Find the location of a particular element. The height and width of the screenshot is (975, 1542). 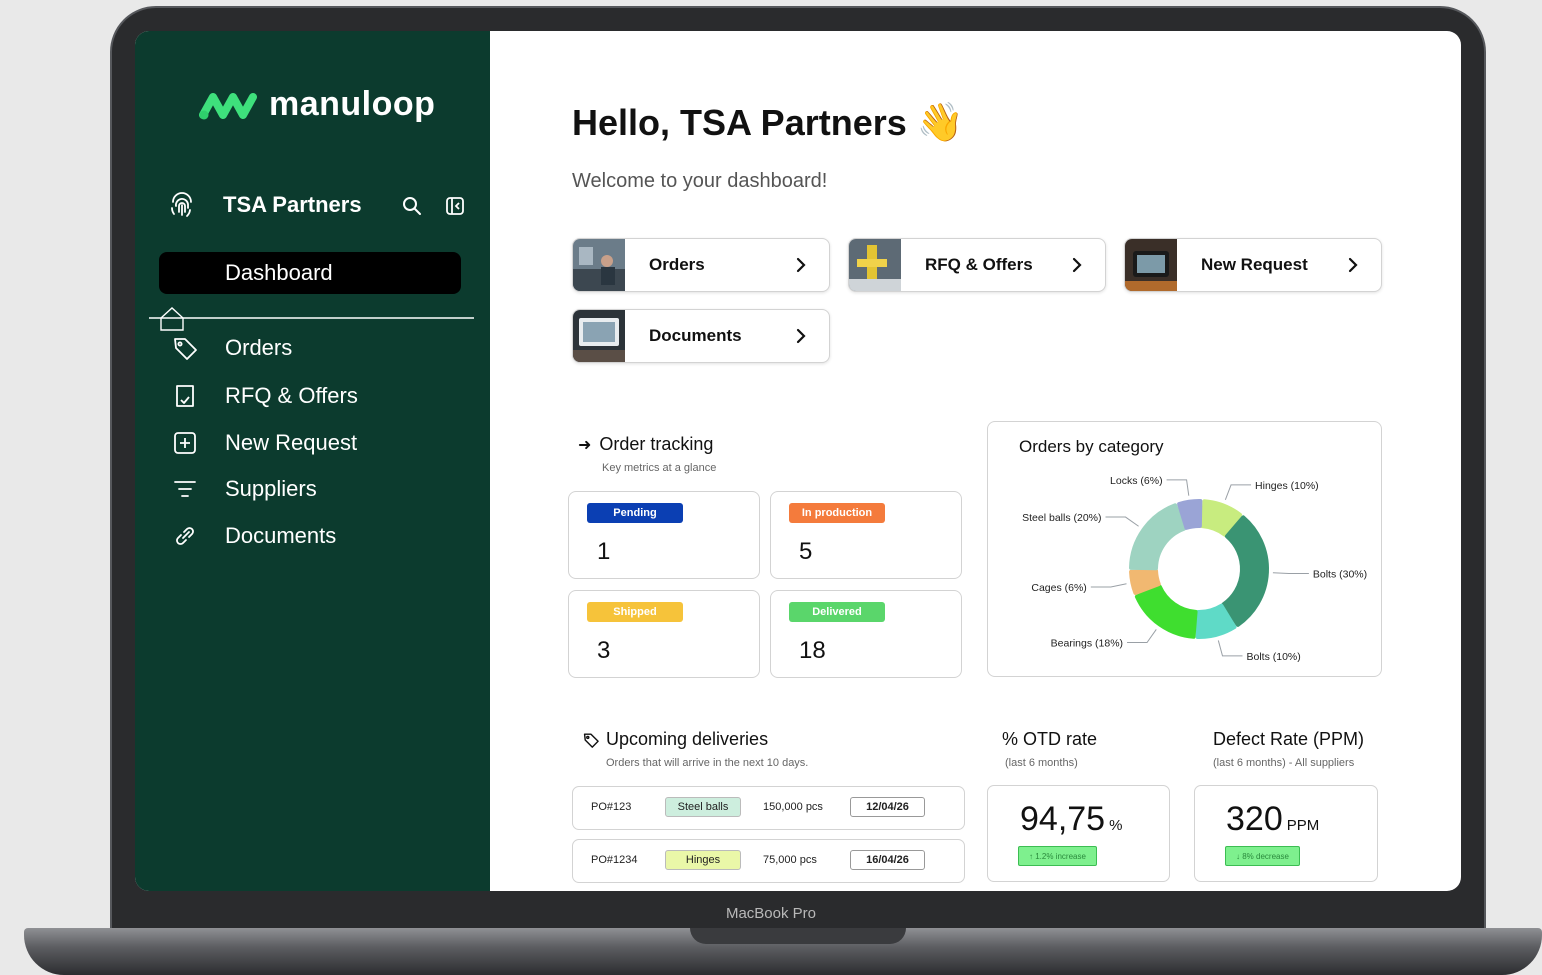

sidebar-item-label: Documents is located at coordinates (281, 535).